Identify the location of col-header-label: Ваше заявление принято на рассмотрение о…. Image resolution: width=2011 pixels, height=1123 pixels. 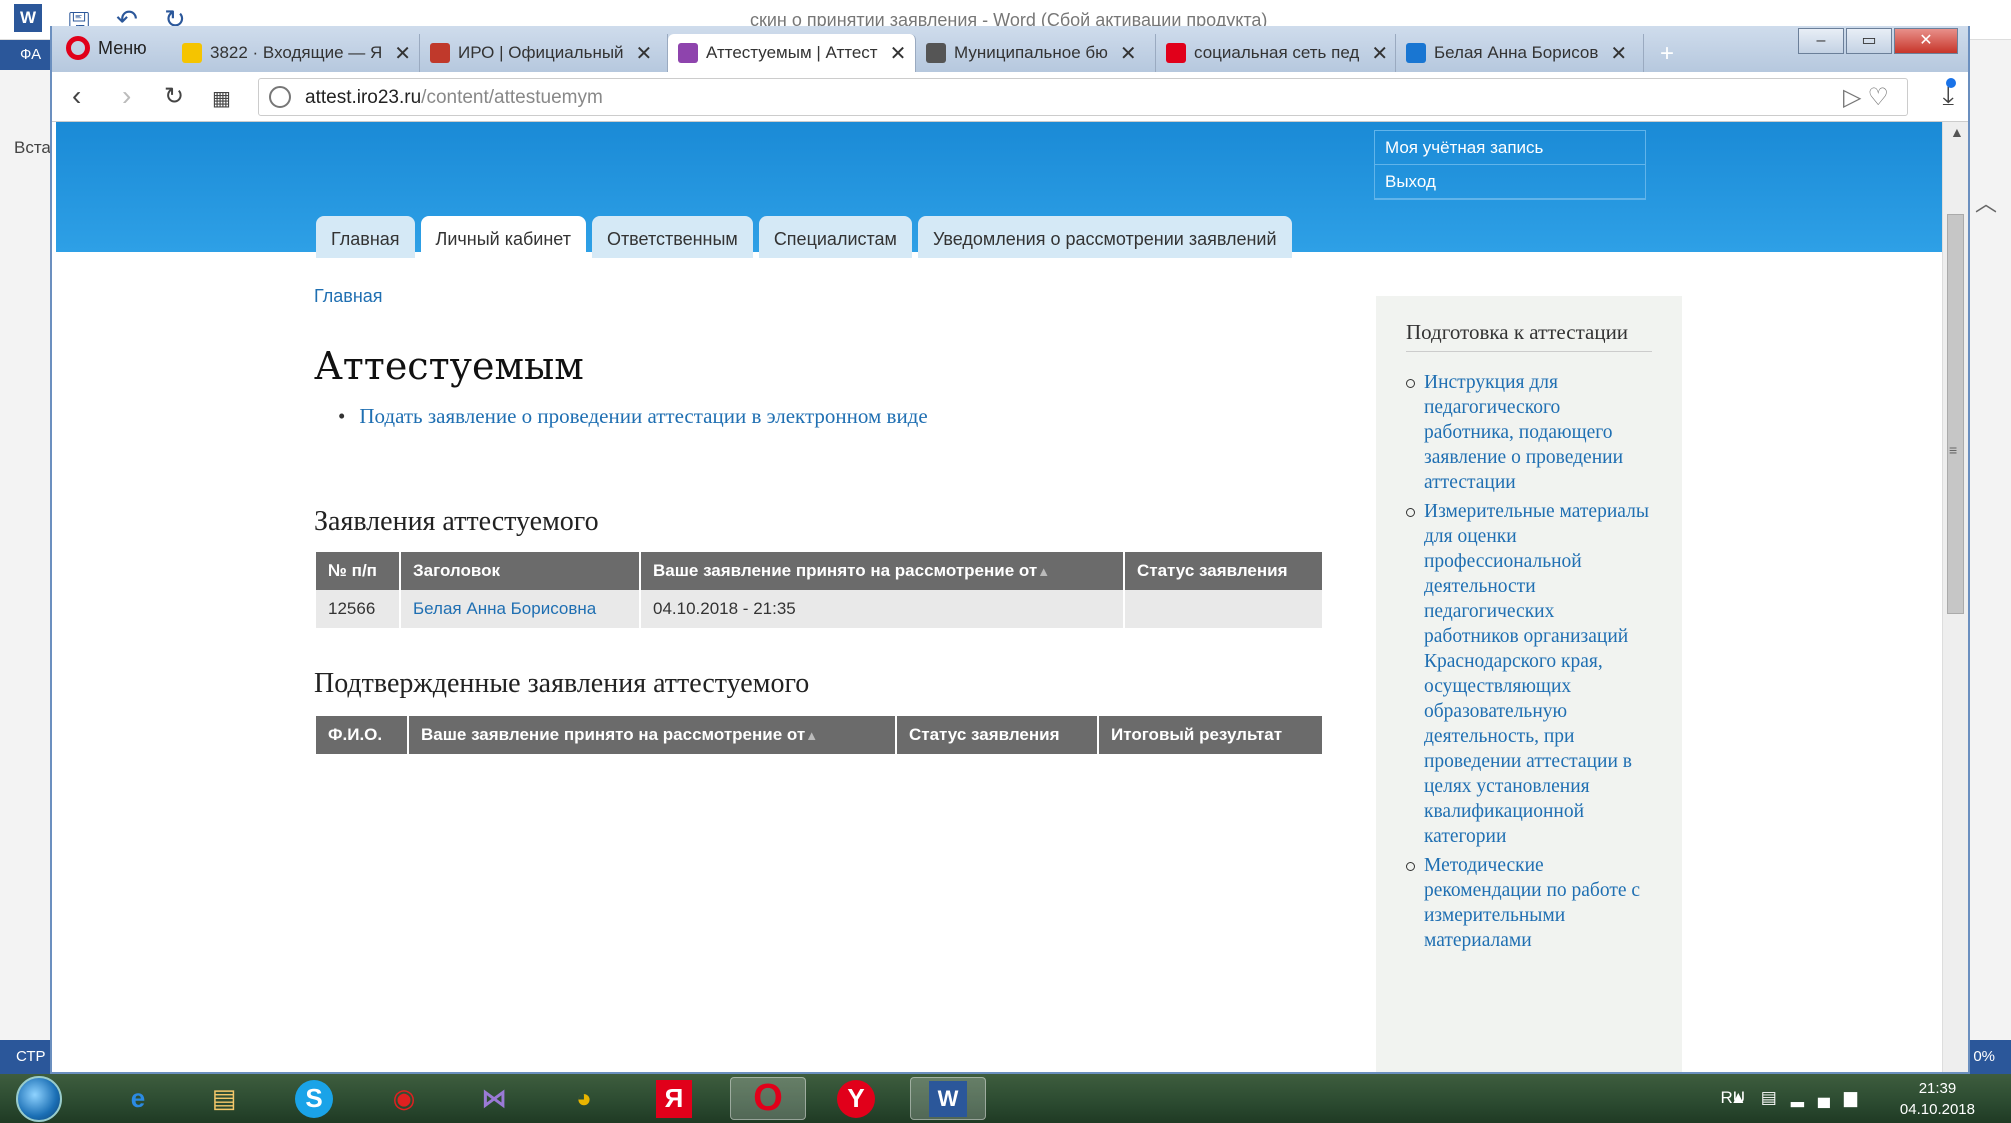
(613, 734).